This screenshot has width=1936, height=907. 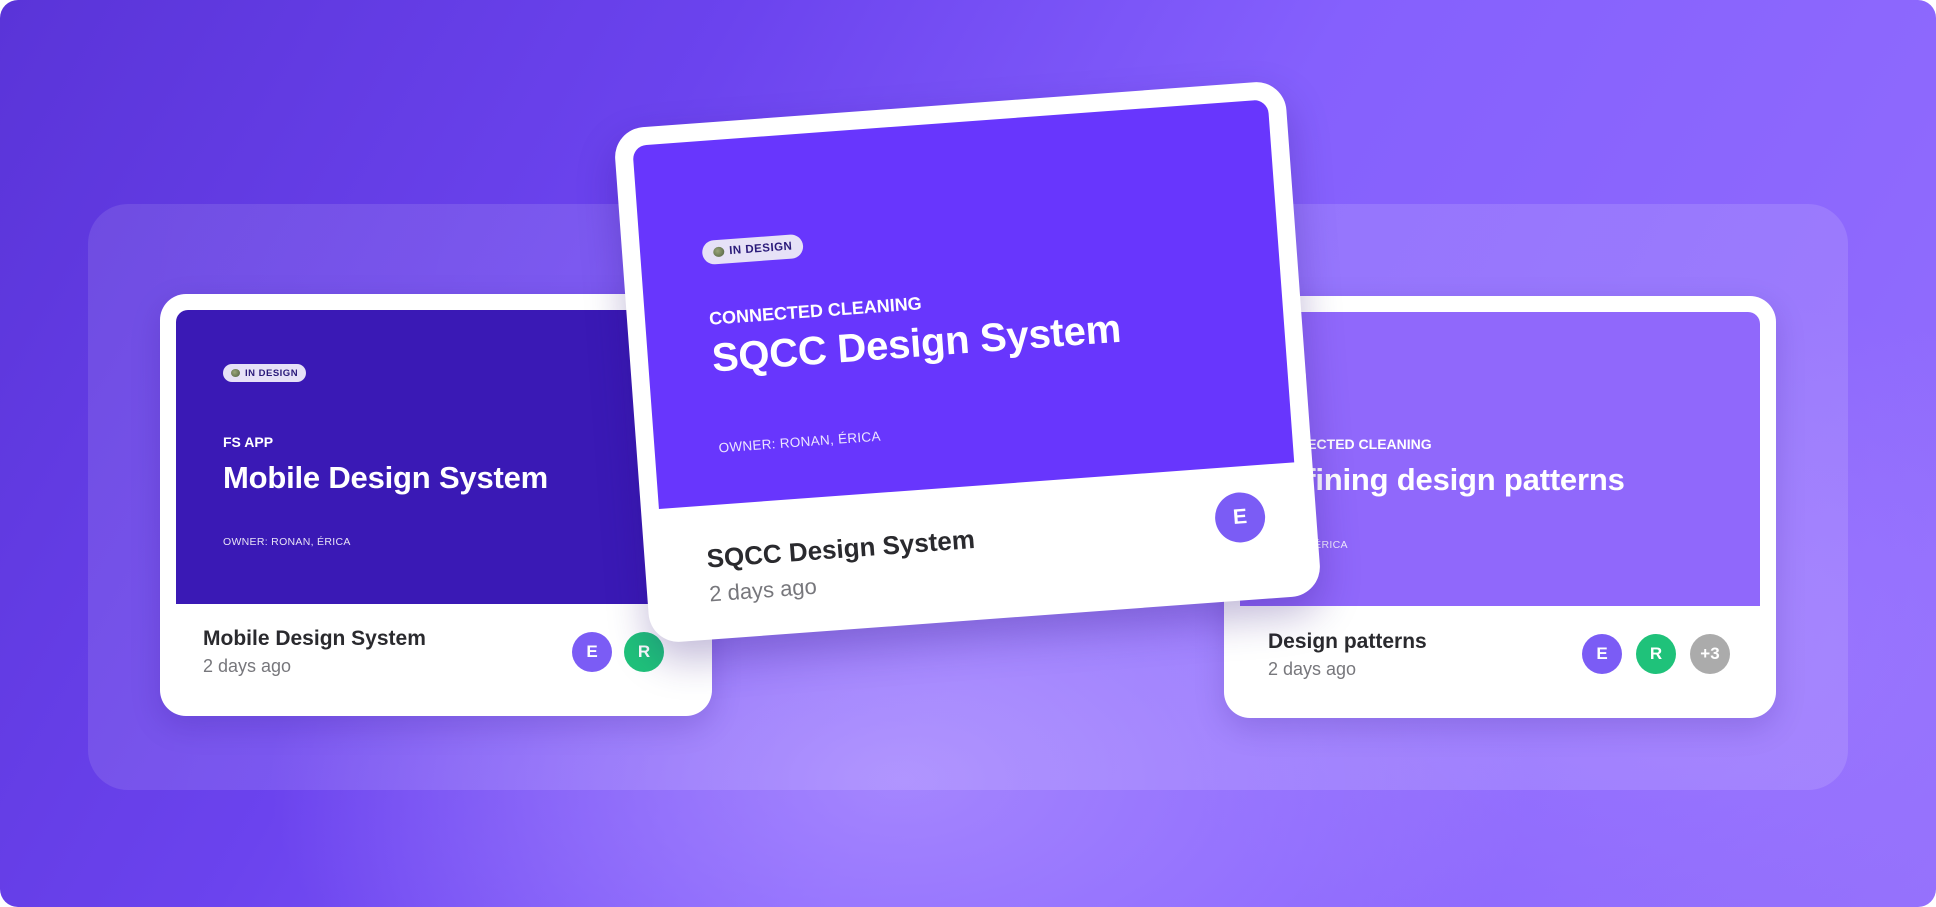 I want to click on card-title: Mobile Design System, so click(x=314, y=639).